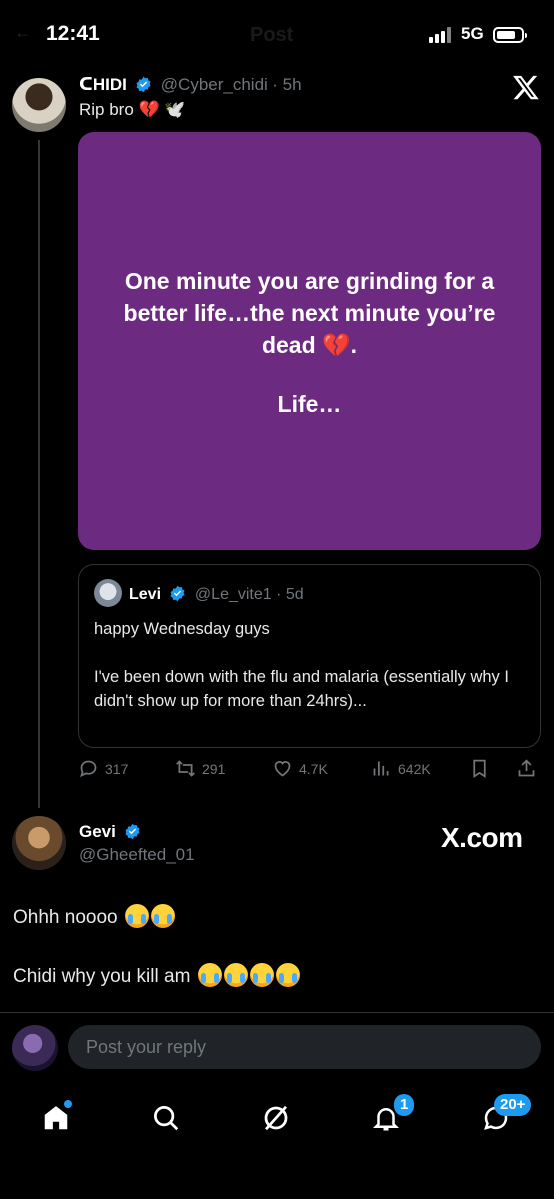  I want to click on divider, so click(277, 1012).